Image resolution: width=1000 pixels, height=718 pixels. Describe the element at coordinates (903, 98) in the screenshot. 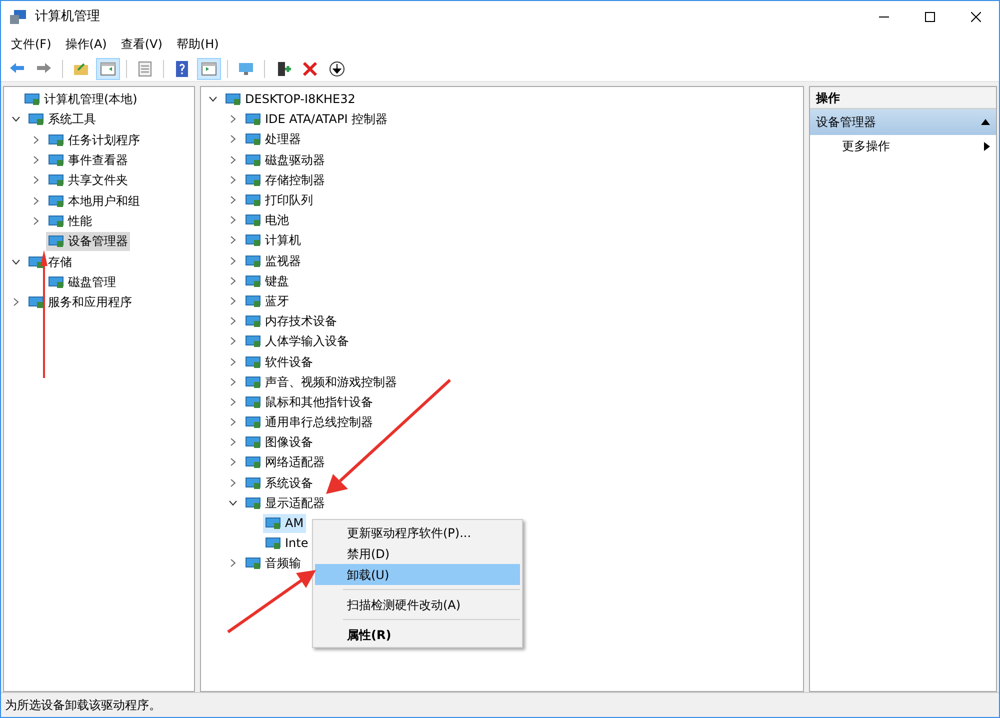

I see `actions-header: 操作` at that location.